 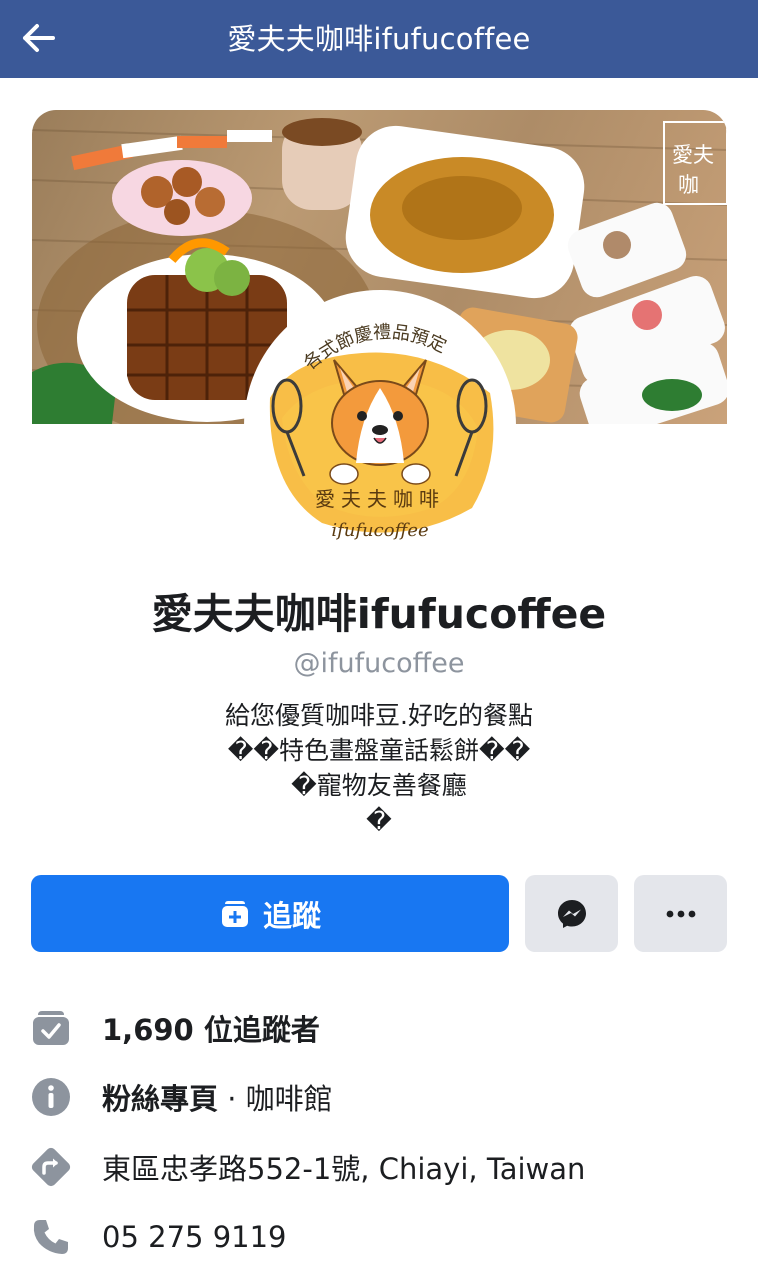 I want to click on follow-icon, so click(x=234, y=913).